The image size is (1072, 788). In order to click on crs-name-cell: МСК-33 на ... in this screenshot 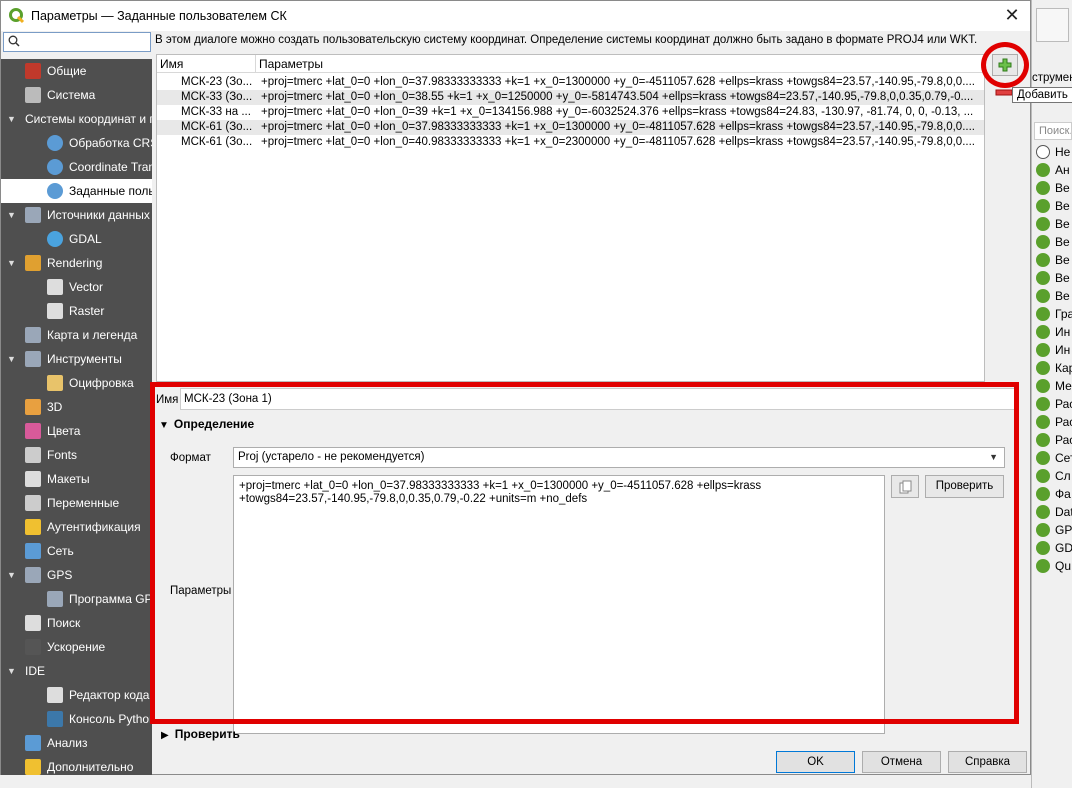, I will do `click(216, 112)`.